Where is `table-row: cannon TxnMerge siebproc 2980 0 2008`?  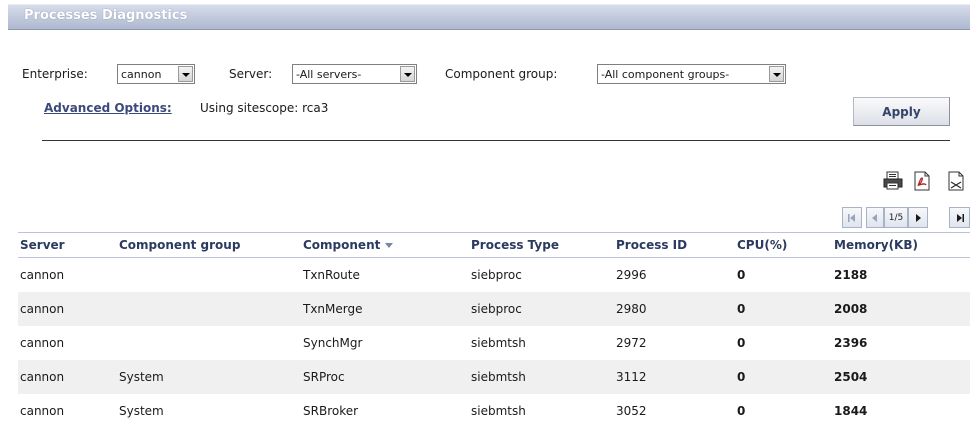 table-row: cannon TxnMerge siebproc 2980 0 2008 is located at coordinates (494, 308).